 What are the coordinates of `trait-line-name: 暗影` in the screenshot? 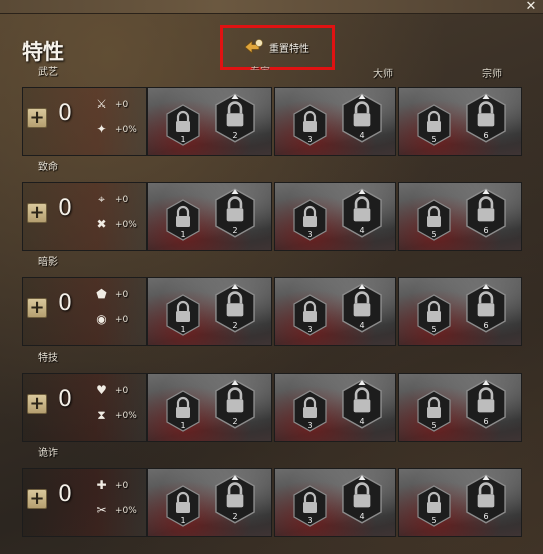 It's located at (48, 262).